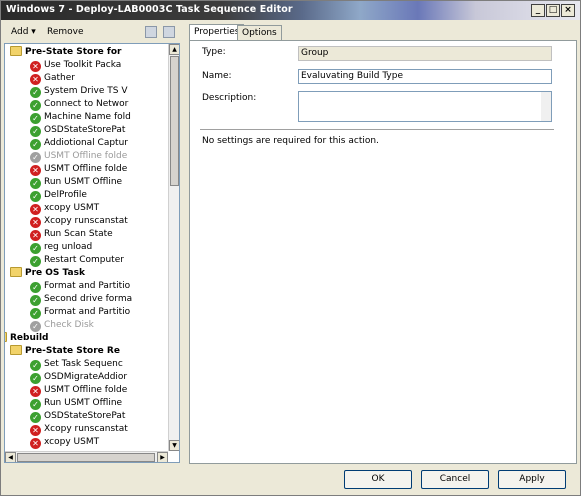 Image resolution: width=581 pixels, height=496 pixels. What do you see at coordinates (94, 32) in the screenshot?
I see `toolbar: Add ▾ Remove` at bounding box center [94, 32].